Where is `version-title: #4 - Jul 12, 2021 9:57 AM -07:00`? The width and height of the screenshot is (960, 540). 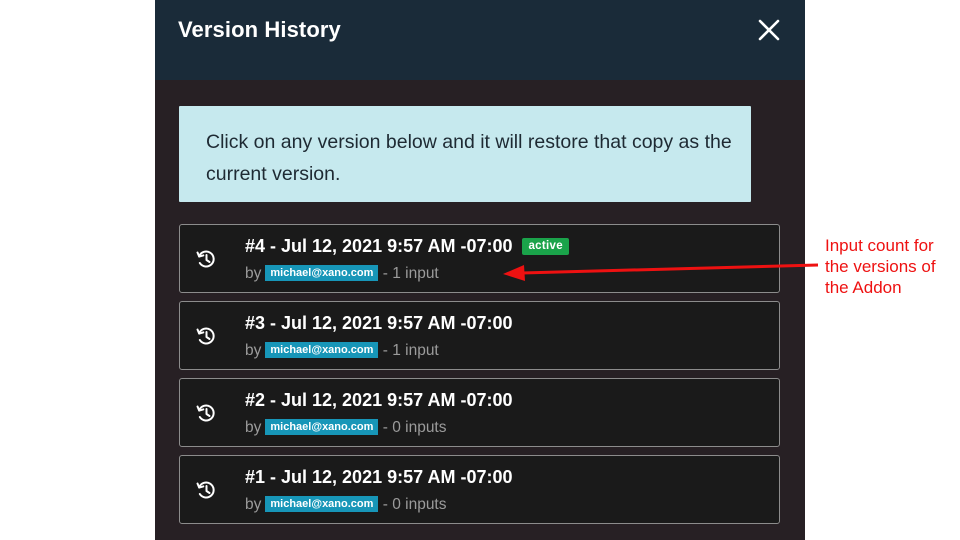 version-title: #4 - Jul 12, 2021 9:57 AM -07:00 is located at coordinates (379, 246).